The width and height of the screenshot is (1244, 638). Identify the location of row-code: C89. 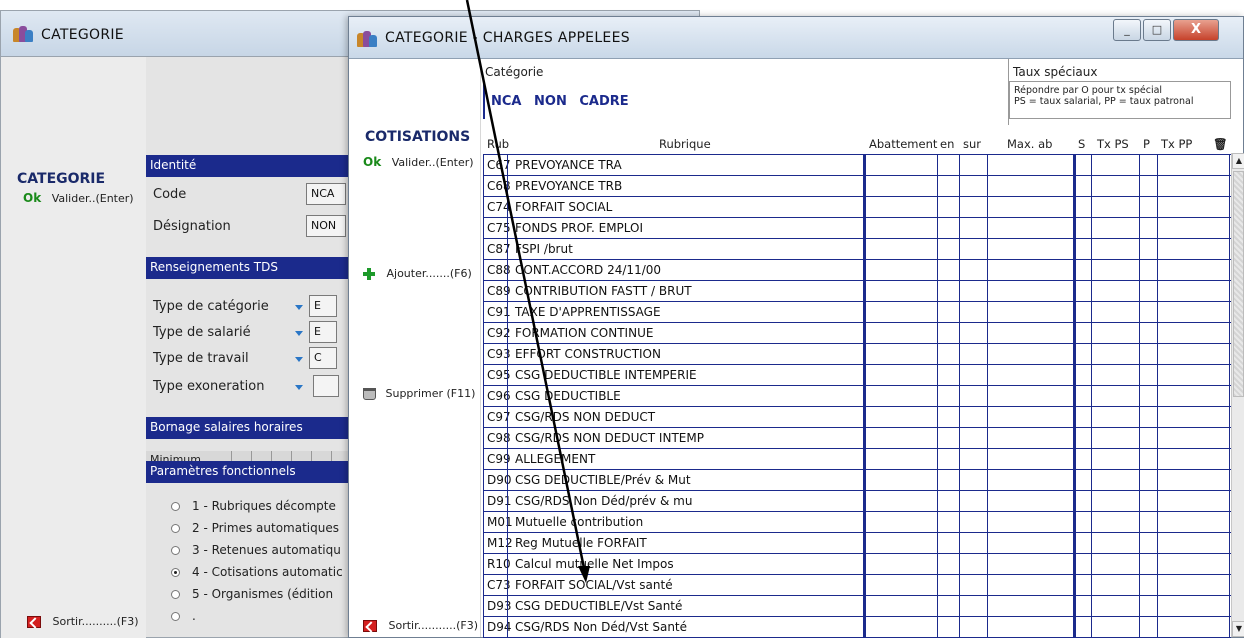
(499, 291).